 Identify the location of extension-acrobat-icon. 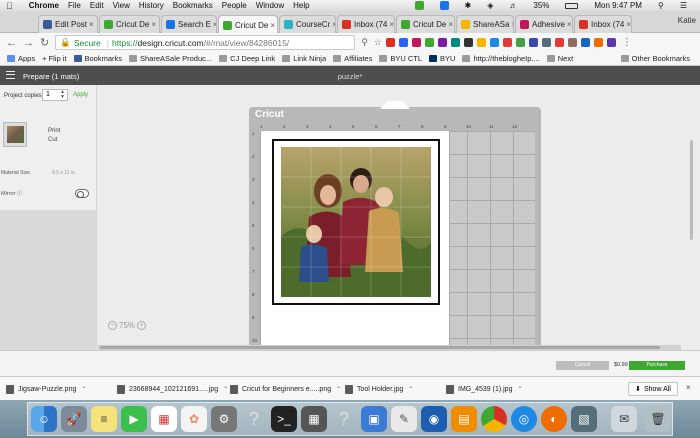
(390, 42).